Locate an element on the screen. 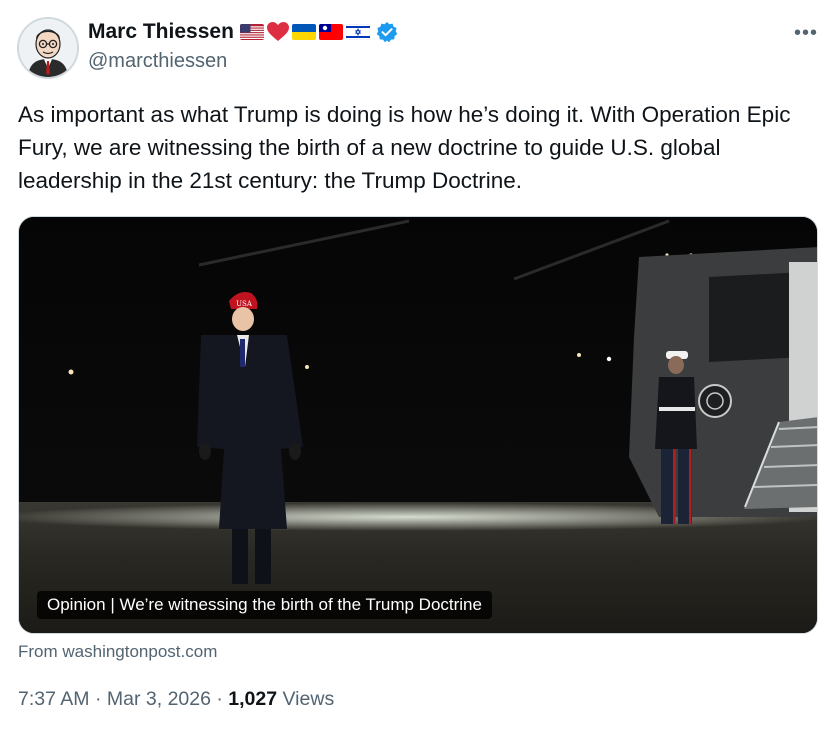 Image resolution: width=840 pixels, height=732 pixels. verified-badge-icon is located at coordinates (387, 32).